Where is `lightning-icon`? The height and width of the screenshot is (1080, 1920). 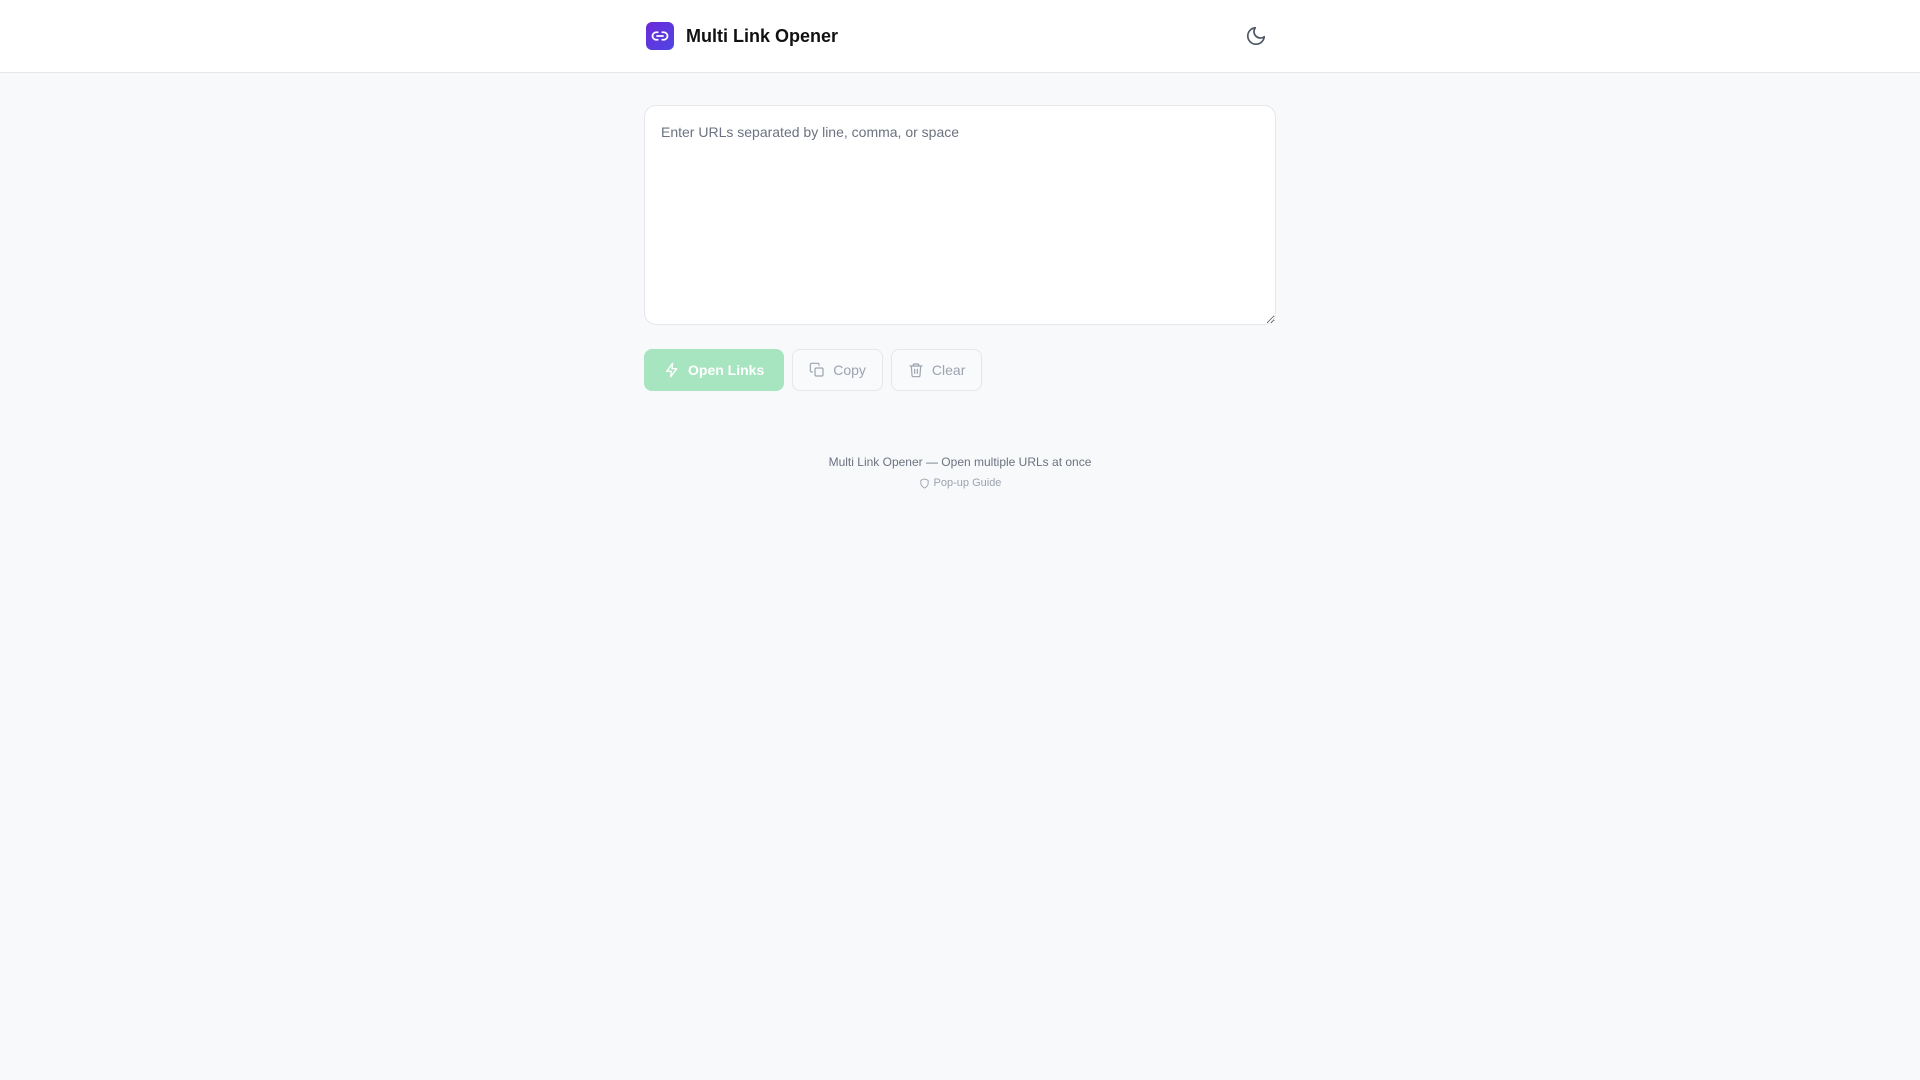 lightning-icon is located at coordinates (672, 370).